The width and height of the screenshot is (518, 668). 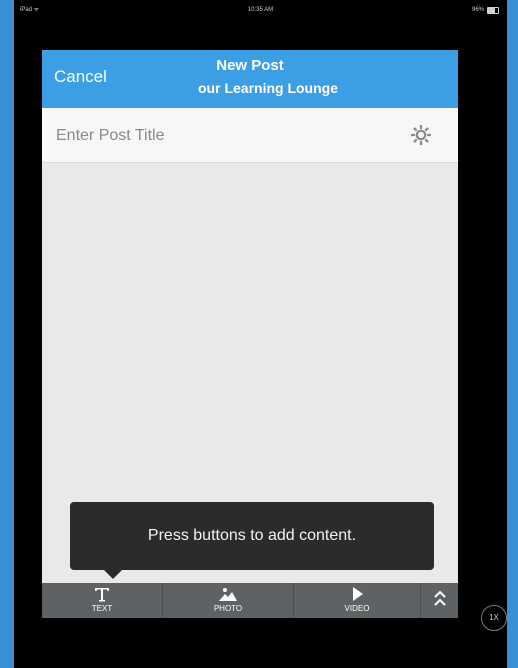 I want to click on chevron-up-icon, so click(x=439, y=601).